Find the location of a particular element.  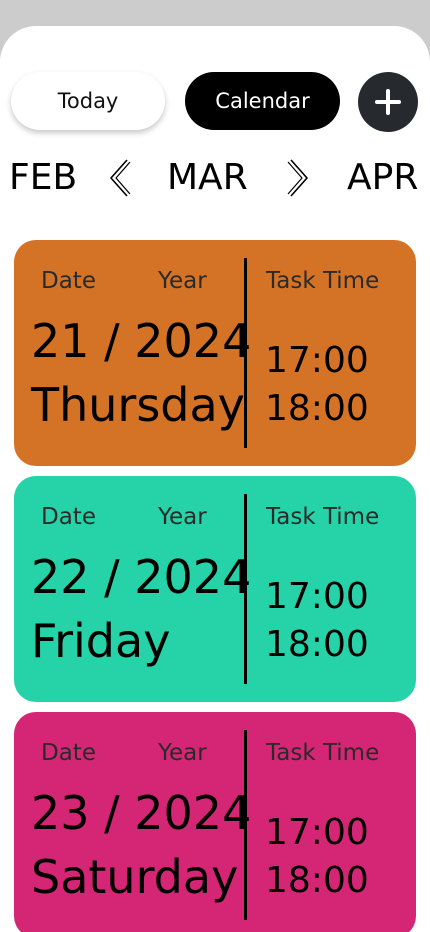

weekday-value: Thursday is located at coordinates (138, 405).